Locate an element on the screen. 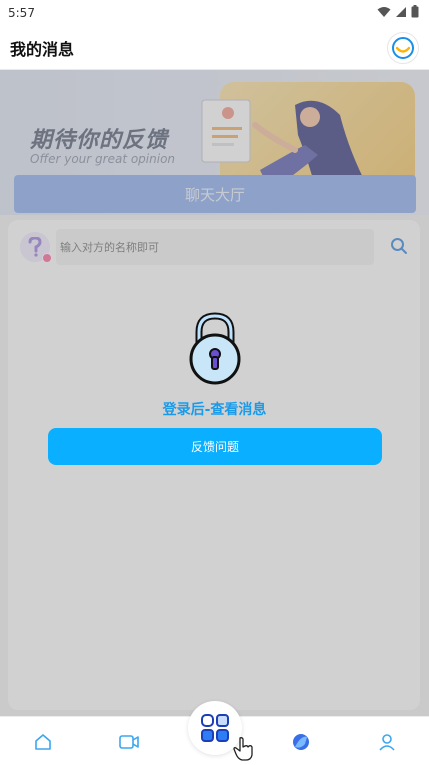 Image resolution: width=429 pixels, height=765 pixels. status-icons is located at coordinates (398, 11).